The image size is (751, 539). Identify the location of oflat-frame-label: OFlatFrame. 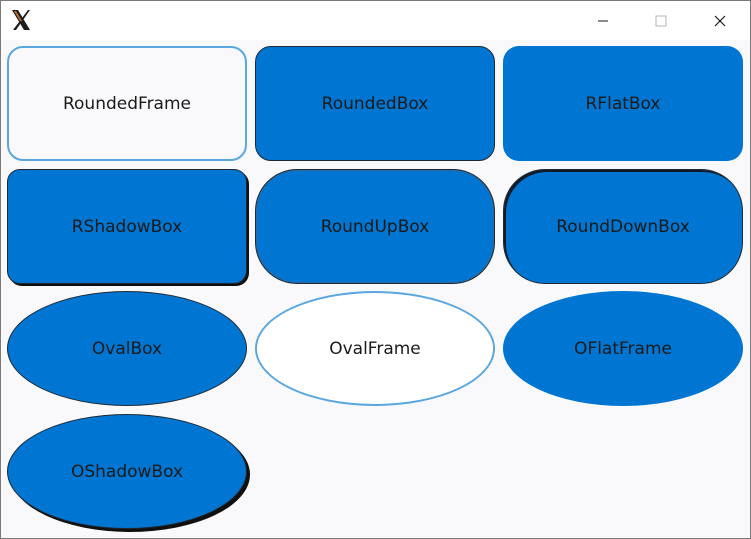
(623, 348).